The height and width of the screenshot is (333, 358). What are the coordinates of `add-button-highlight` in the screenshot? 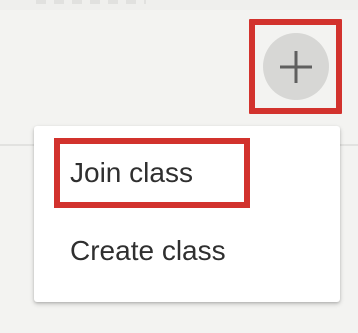 It's located at (295, 66).